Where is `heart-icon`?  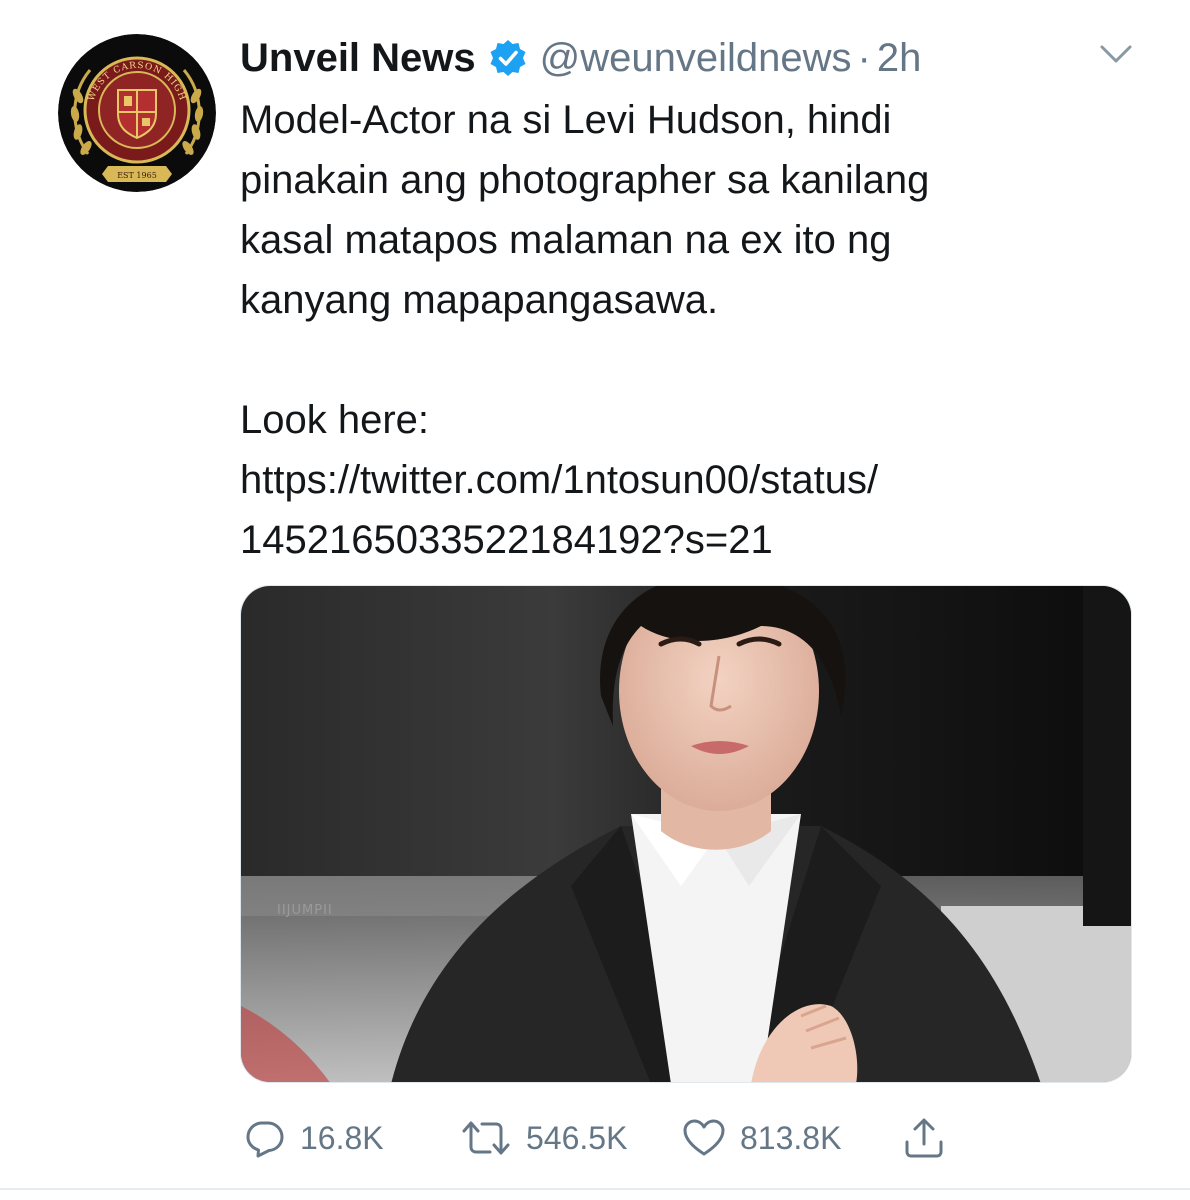
heart-icon is located at coordinates (704, 1138).